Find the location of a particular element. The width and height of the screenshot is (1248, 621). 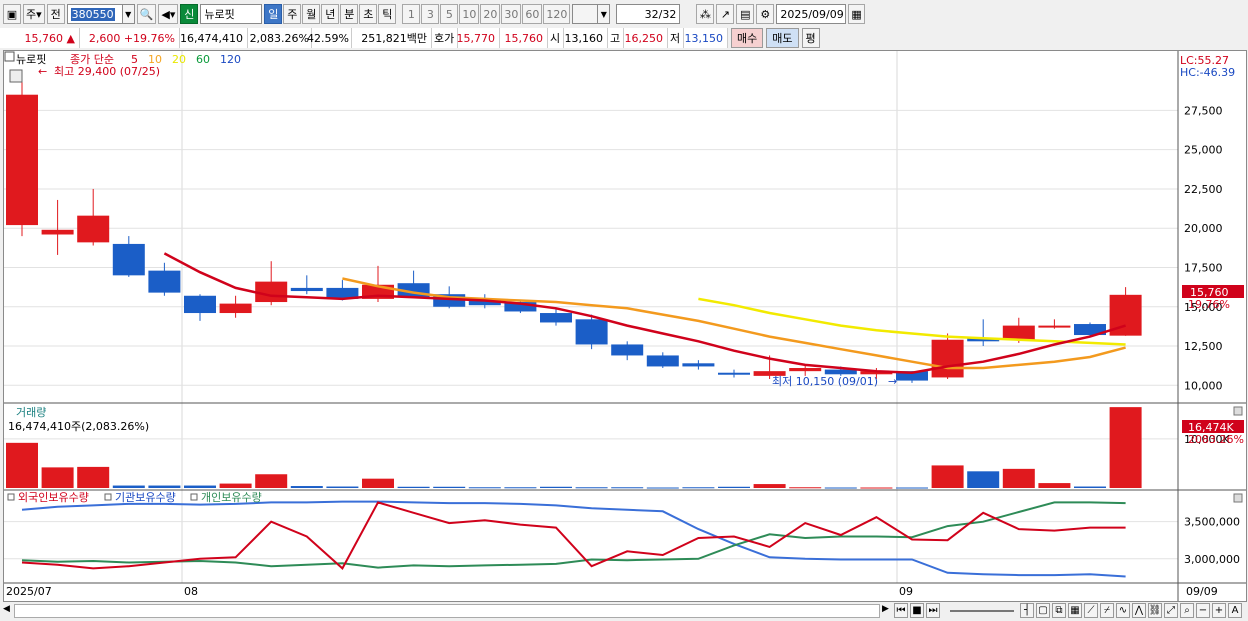

scroll-right-icon: ▶ is located at coordinates (885, 609).